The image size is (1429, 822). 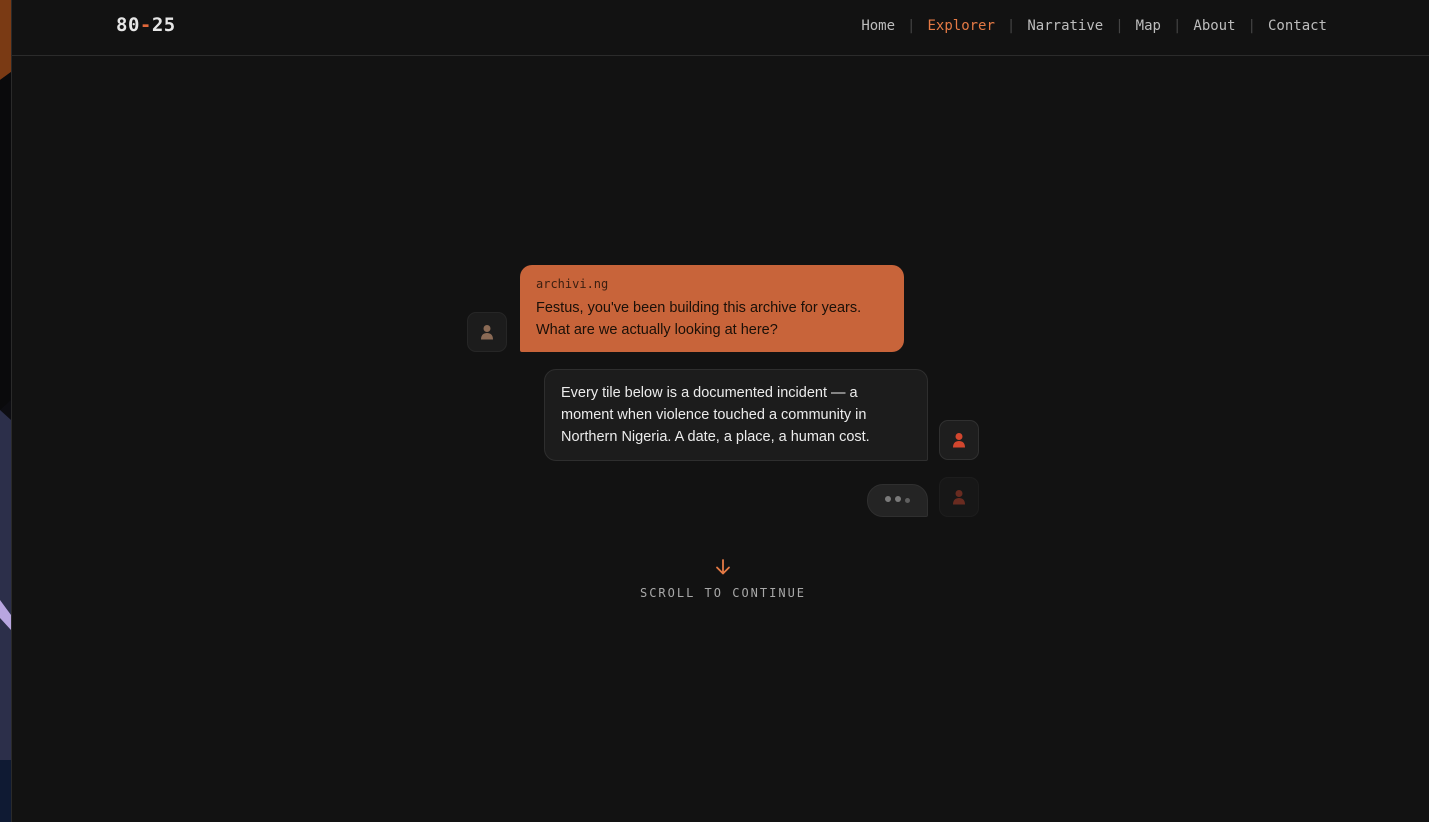 I want to click on nav-item-map: Map, so click(x=1148, y=26).